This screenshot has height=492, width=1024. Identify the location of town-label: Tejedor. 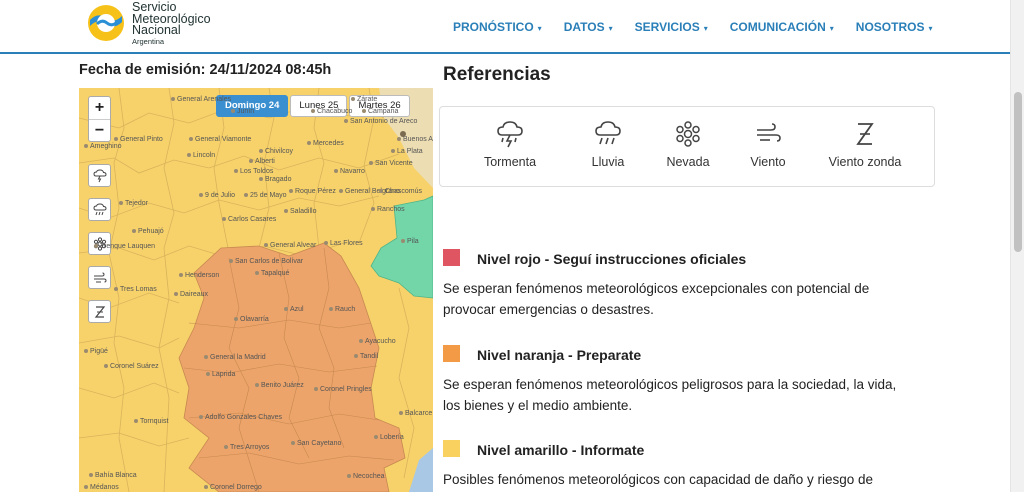
(133, 203).